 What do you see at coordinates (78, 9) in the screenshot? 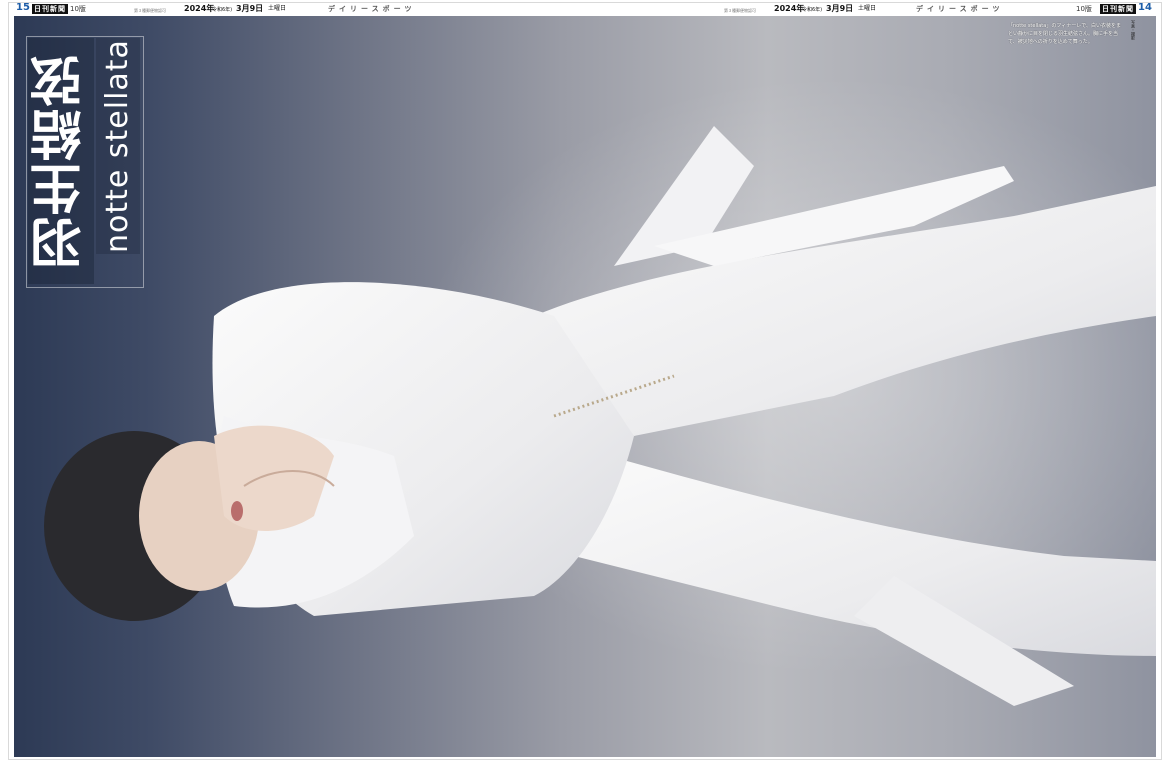
I see `left-edition: 10版` at bounding box center [78, 9].